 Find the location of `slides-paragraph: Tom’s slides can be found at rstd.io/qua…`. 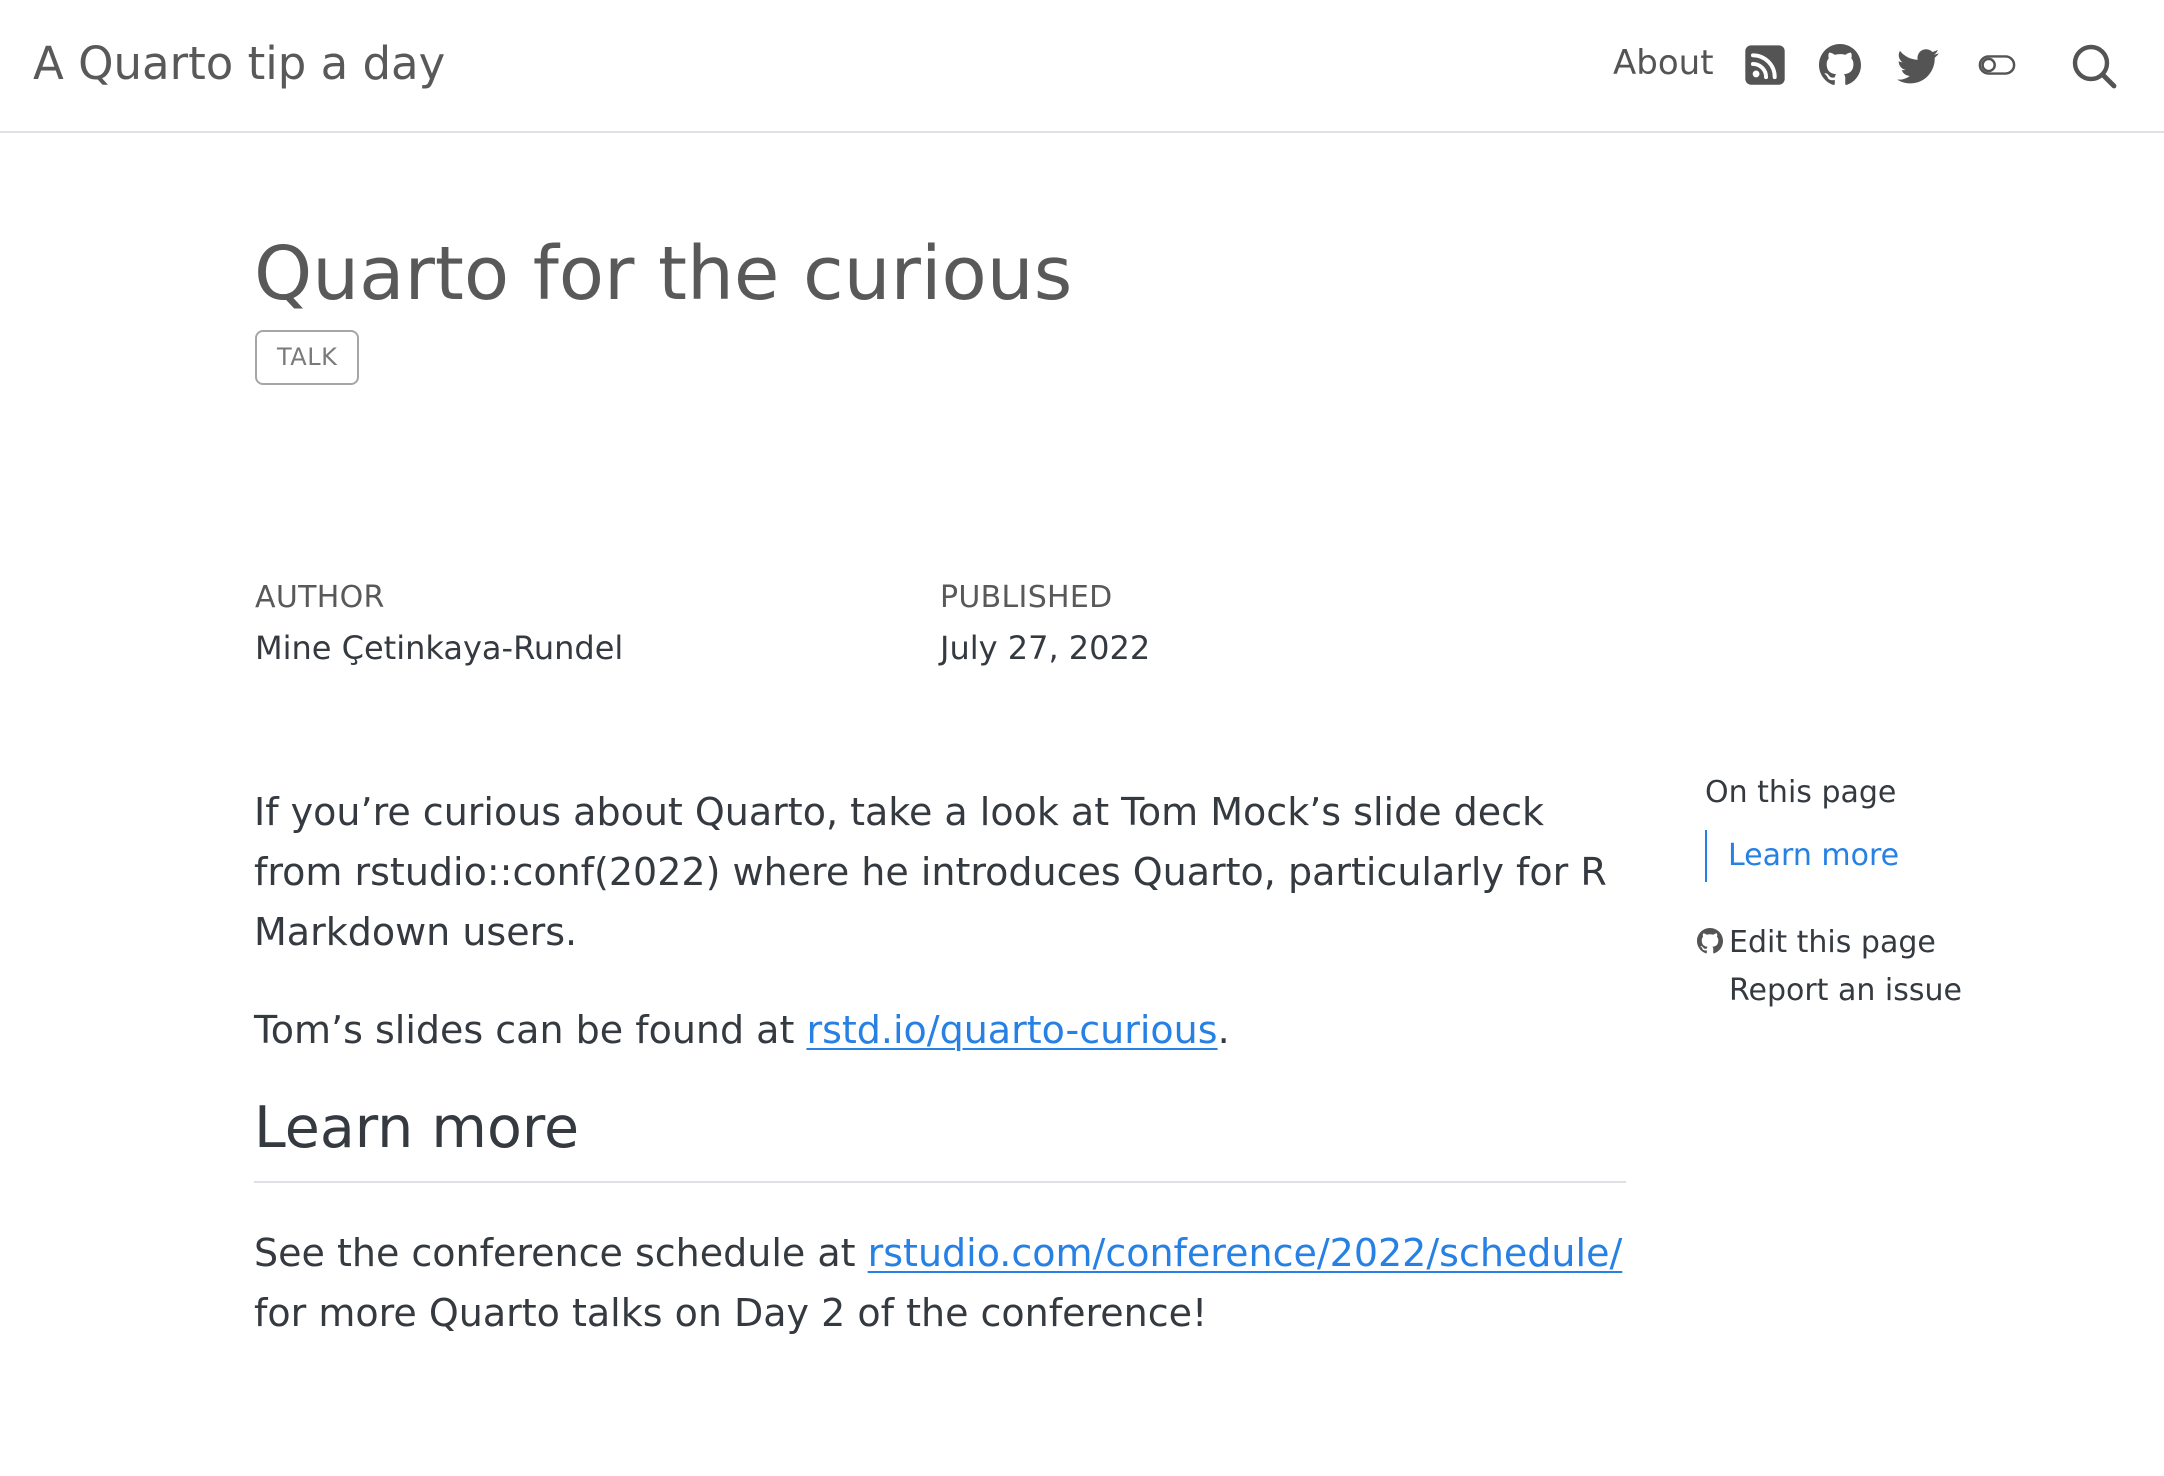

slides-paragraph: Tom’s slides can be found at rstd.io/qua… is located at coordinates (949, 1030).